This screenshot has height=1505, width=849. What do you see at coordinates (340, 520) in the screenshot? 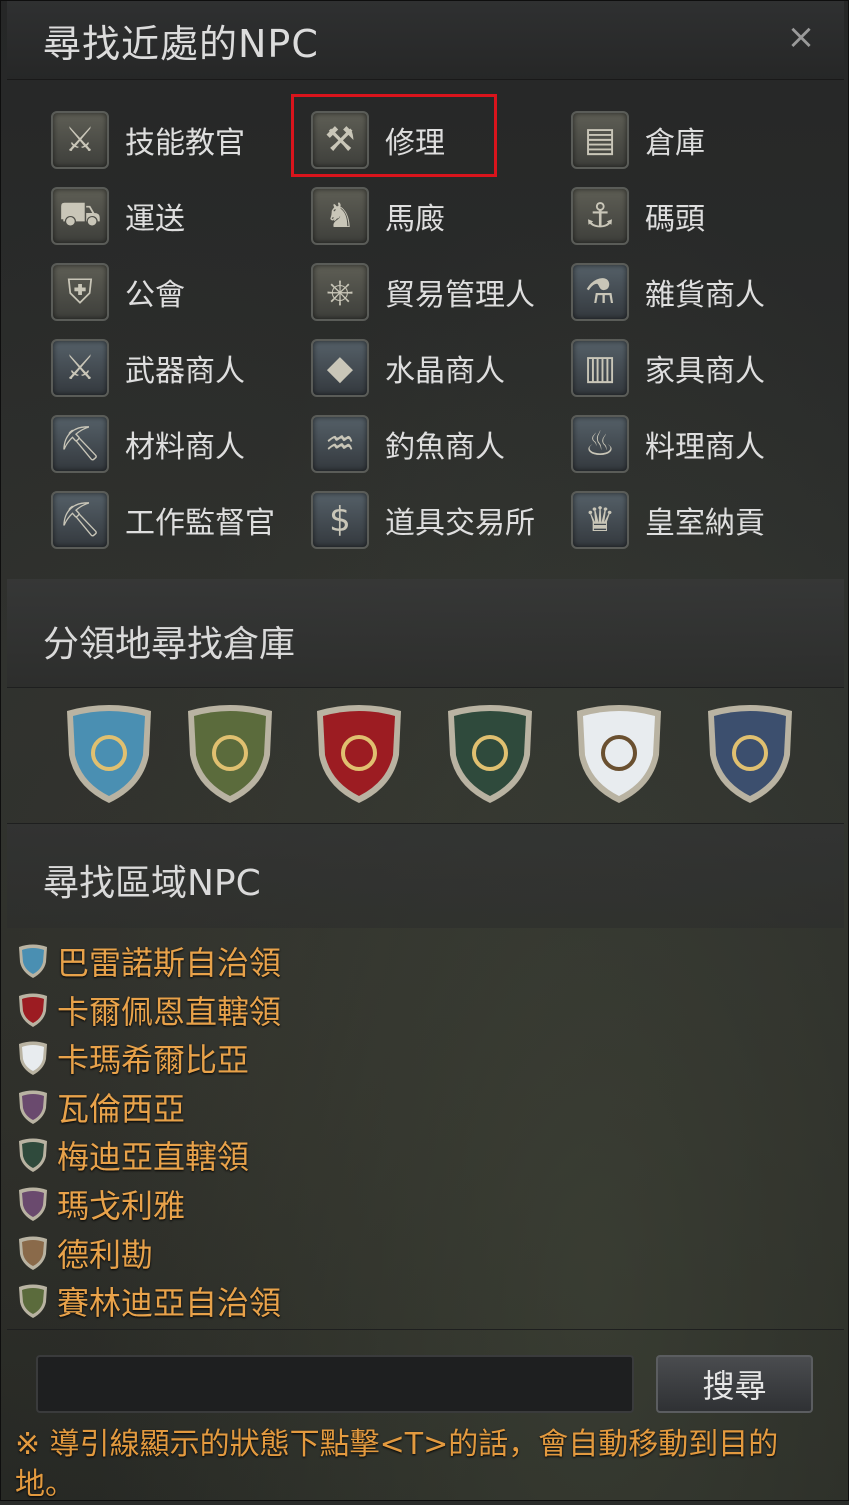
I see `money-bag-icon: $` at bounding box center [340, 520].